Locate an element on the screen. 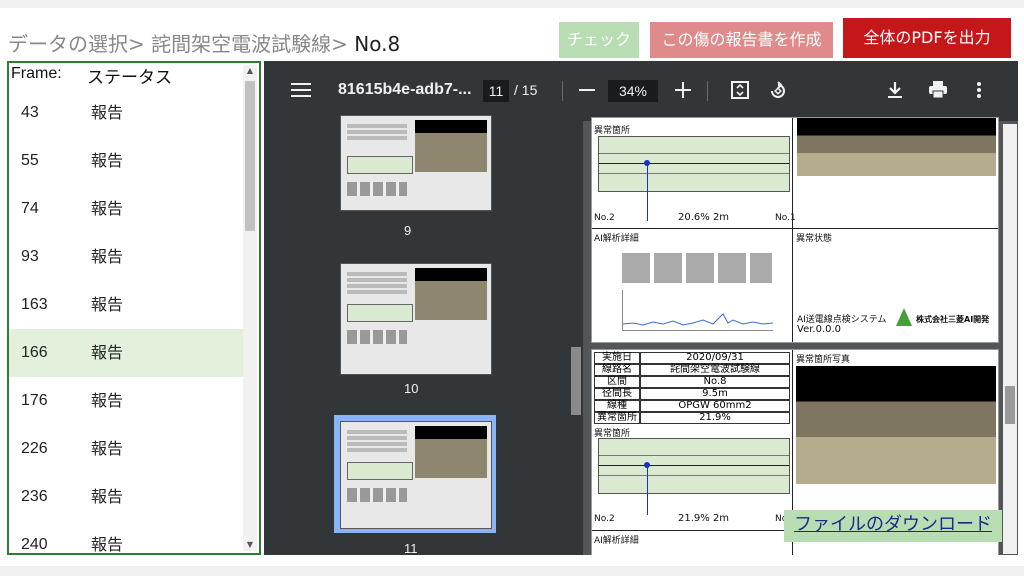 This screenshot has height=576, width=1024. frame-row: 43 報告 is located at coordinates (126, 113).